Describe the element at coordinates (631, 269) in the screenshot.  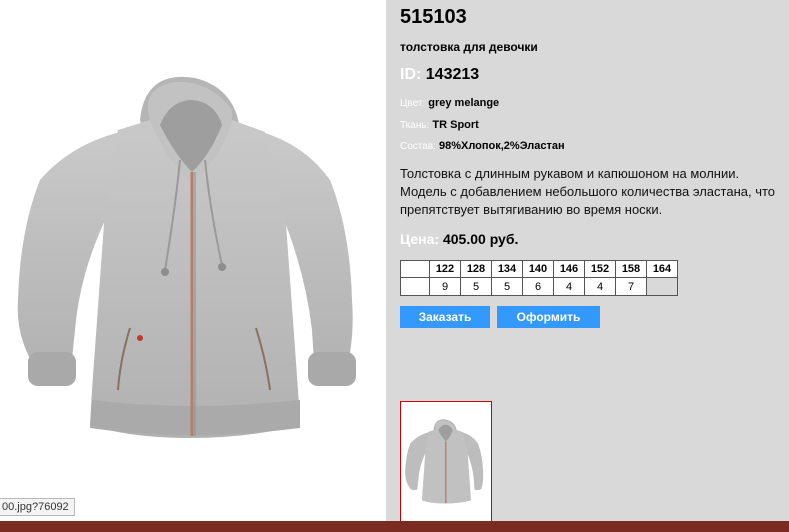
I see `size-header-cell: 158` at that location.